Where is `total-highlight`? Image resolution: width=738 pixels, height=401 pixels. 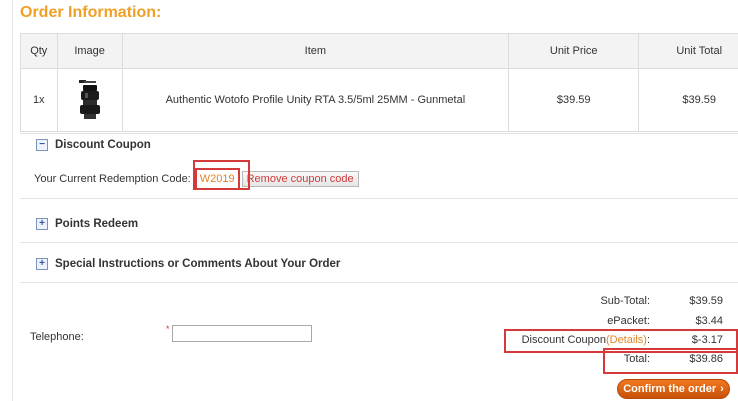 total-highlight is located at coordinates (670, 361).